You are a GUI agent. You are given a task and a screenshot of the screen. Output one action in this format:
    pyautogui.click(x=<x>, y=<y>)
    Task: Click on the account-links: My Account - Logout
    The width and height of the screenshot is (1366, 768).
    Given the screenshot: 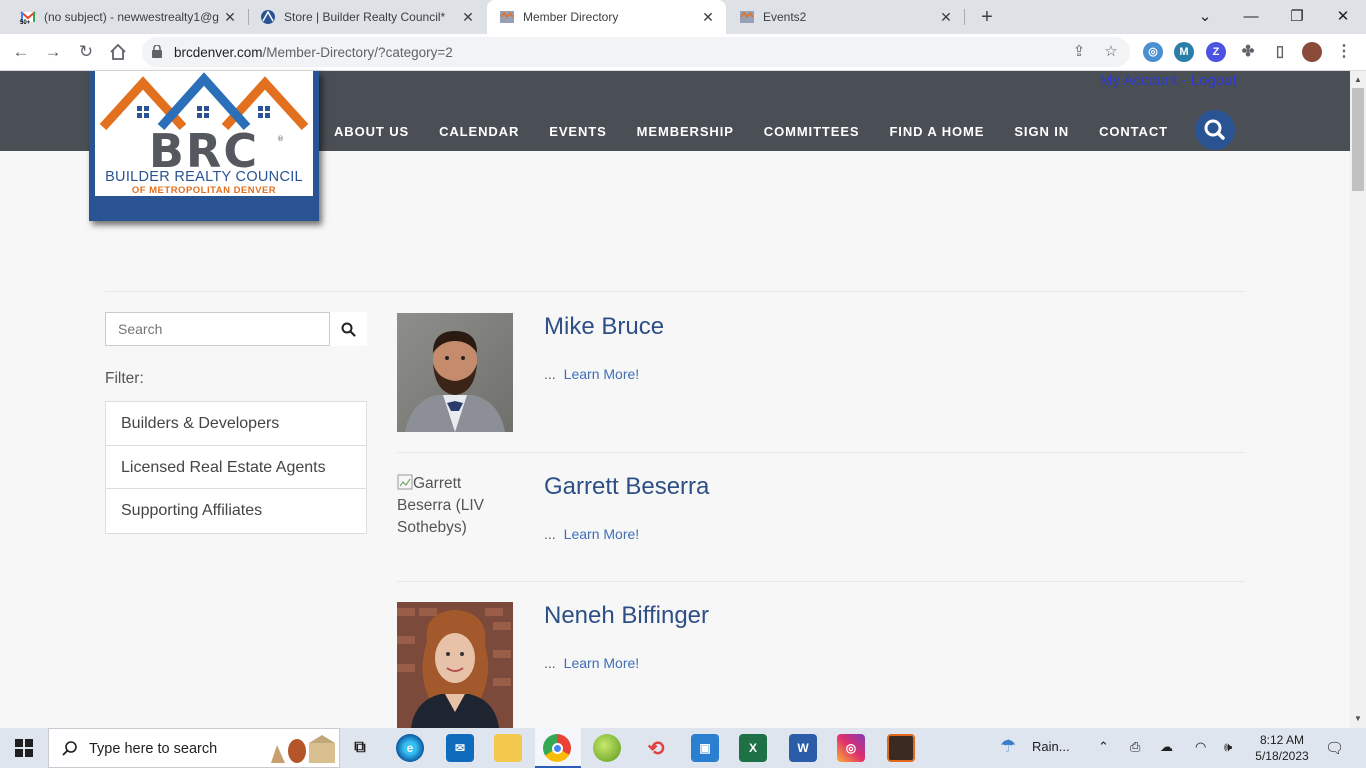 What is the action you would take?
    pyautogui.click(x=1168, y=80)
    